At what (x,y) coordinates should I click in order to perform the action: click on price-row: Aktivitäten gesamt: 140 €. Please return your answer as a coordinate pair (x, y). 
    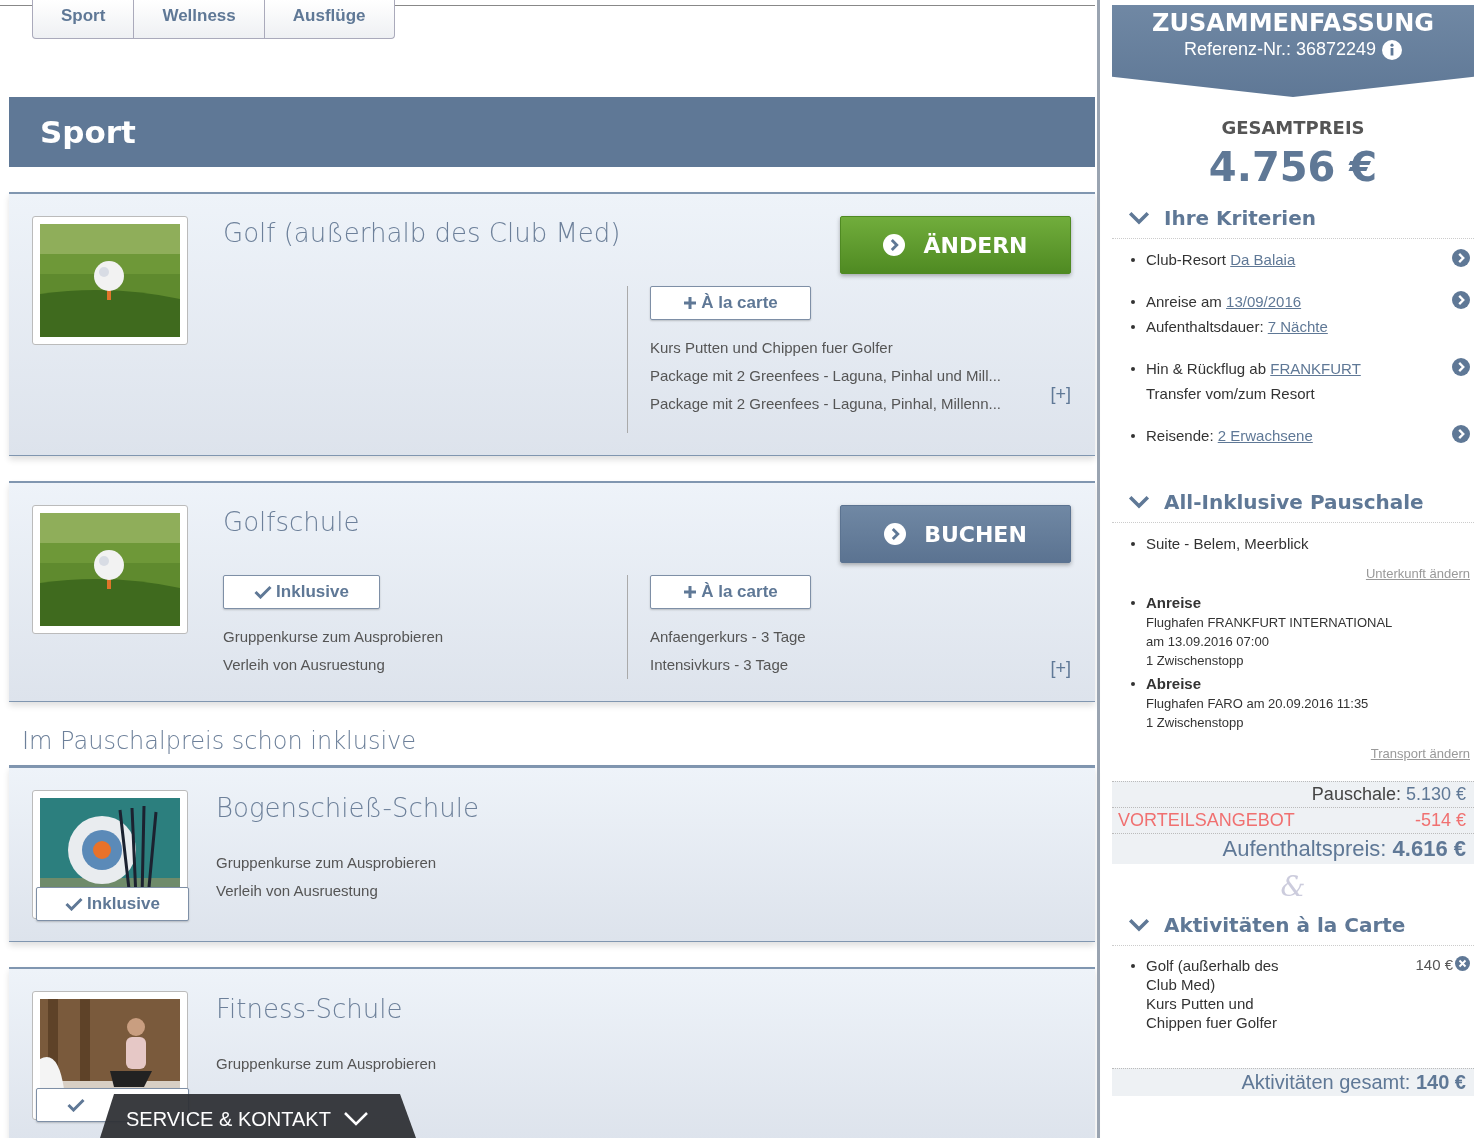
    Looking at the image, I should click on (1293, 1082).